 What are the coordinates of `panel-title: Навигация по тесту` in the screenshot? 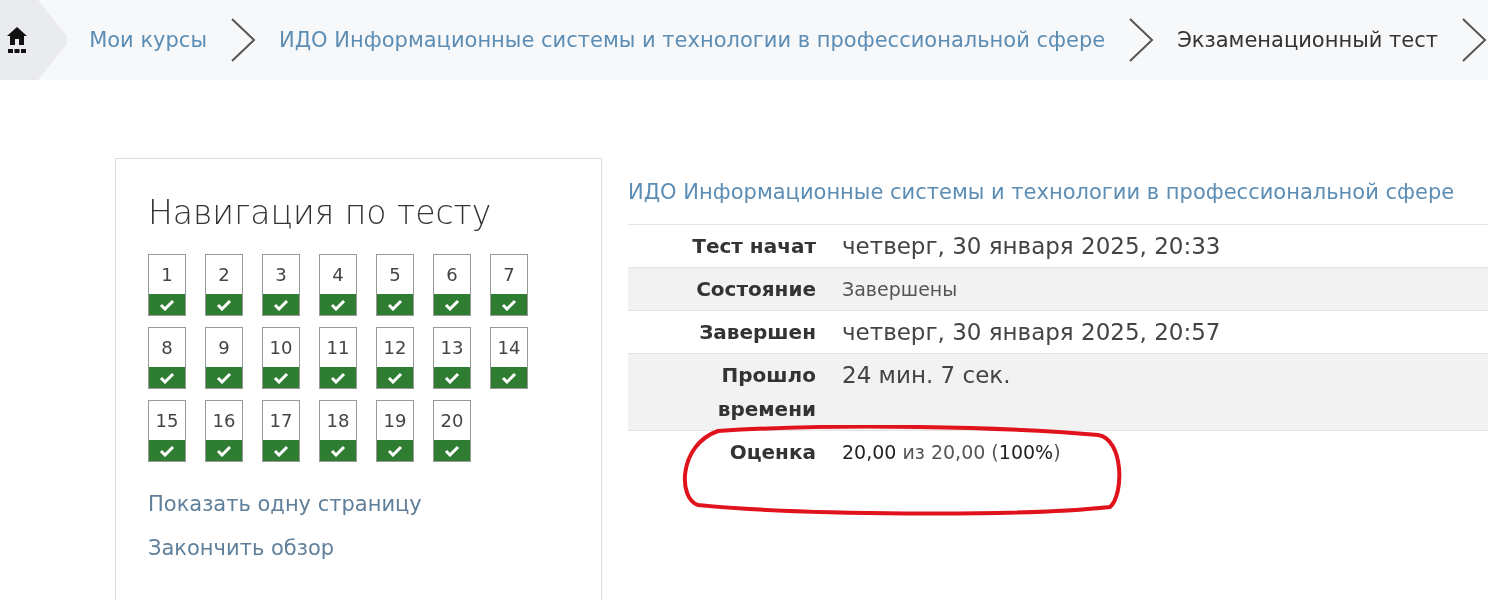 It's located at (320, 212).